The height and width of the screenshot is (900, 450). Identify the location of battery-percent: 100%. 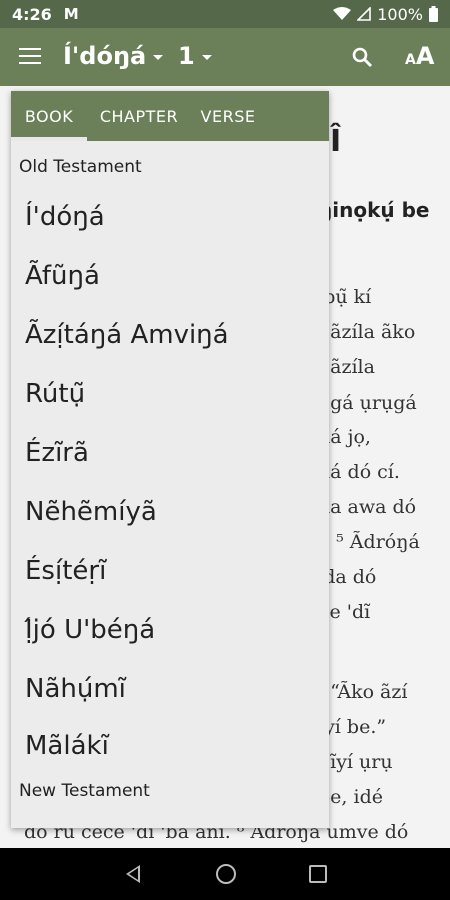
(400, 14).